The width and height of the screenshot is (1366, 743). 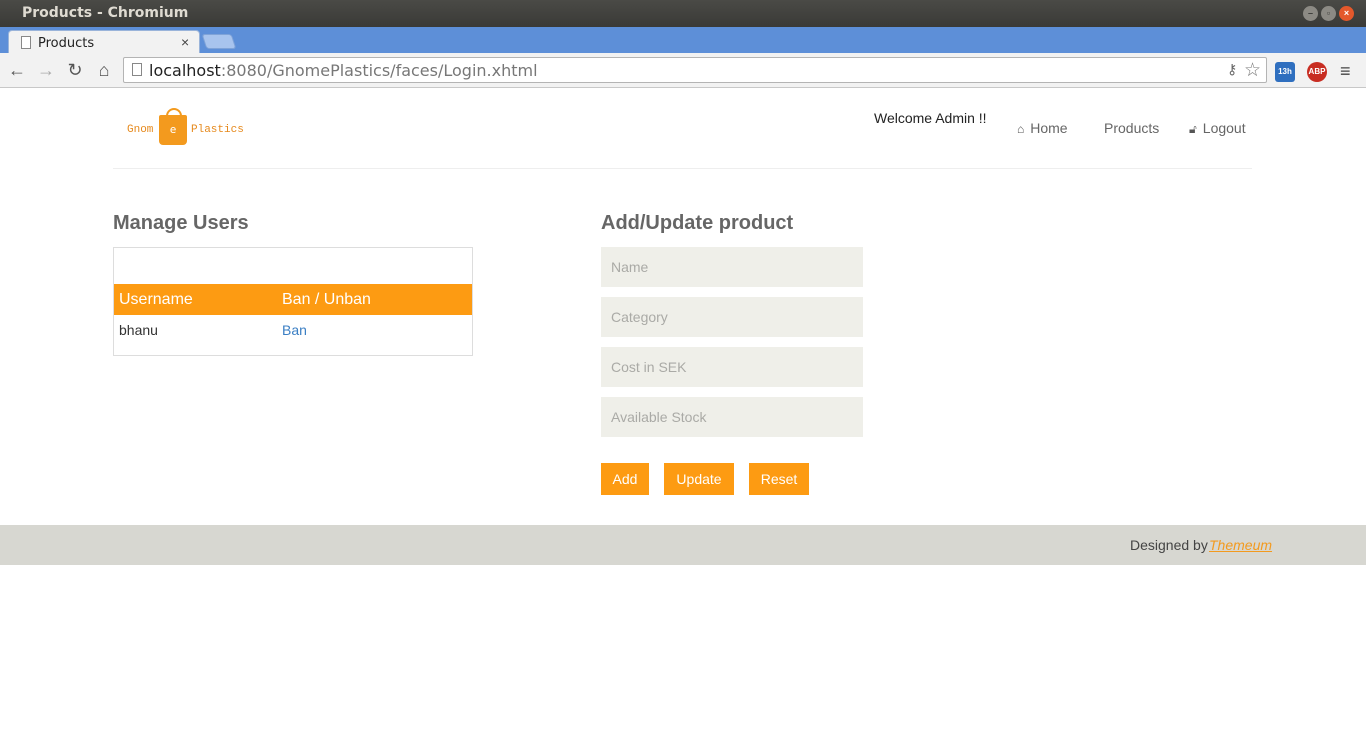 What do you see at coordinates (732, 367) in the screenshot?
I see `cost-field` at bounding box center [732, 367].